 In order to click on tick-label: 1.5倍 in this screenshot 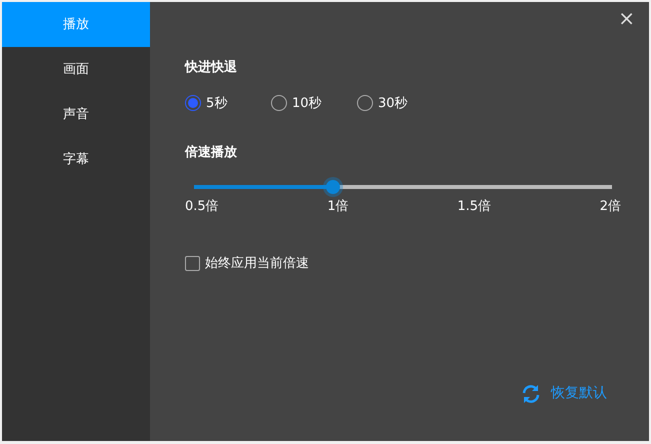, I will do `click(474, 207)`.